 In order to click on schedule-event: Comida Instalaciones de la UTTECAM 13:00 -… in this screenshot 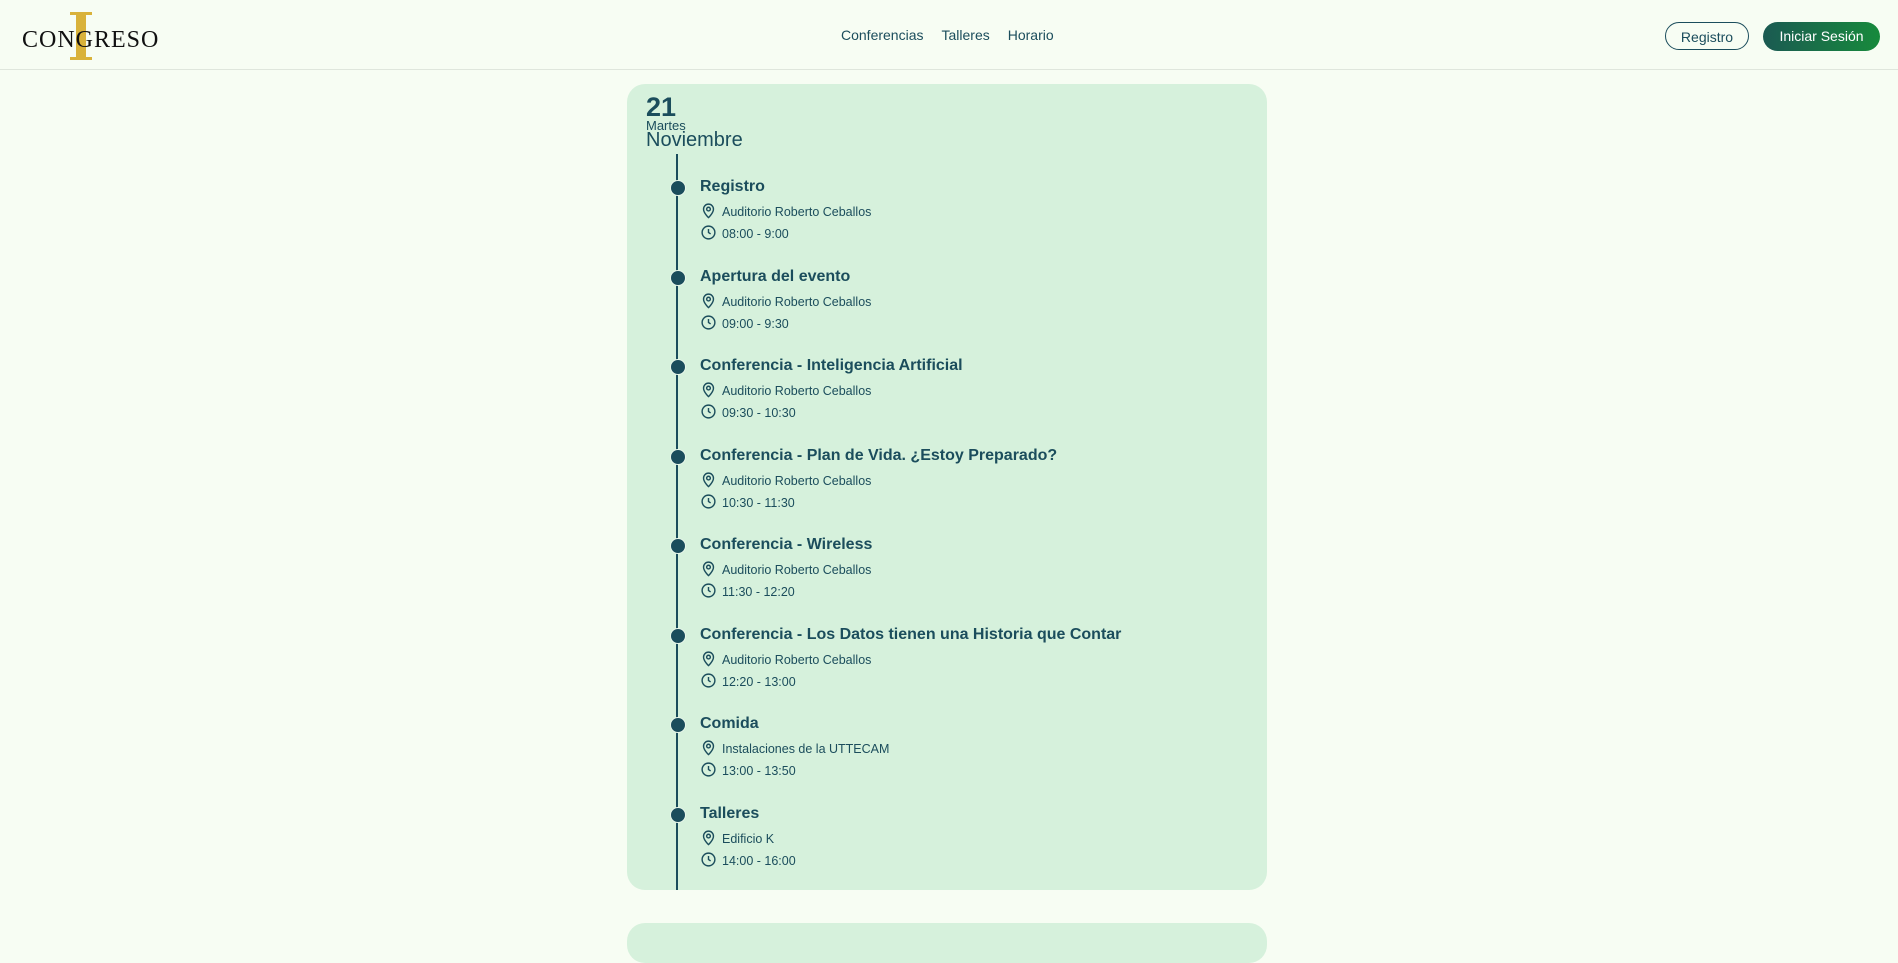, I will do `click(947, 755)`.